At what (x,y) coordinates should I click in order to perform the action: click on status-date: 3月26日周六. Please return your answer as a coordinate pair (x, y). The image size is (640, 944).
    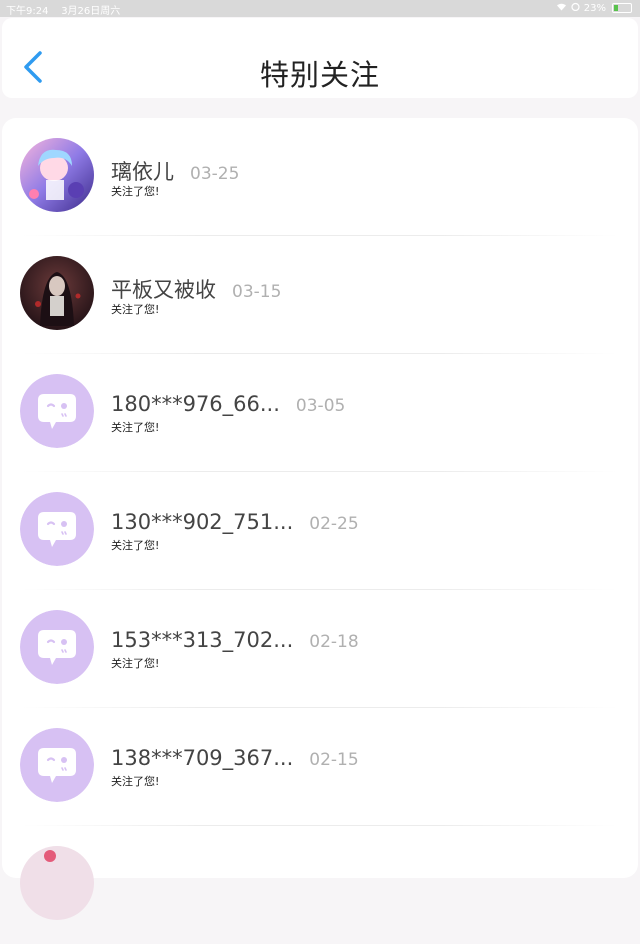
    Looking at the image, I should click on (91, 11).